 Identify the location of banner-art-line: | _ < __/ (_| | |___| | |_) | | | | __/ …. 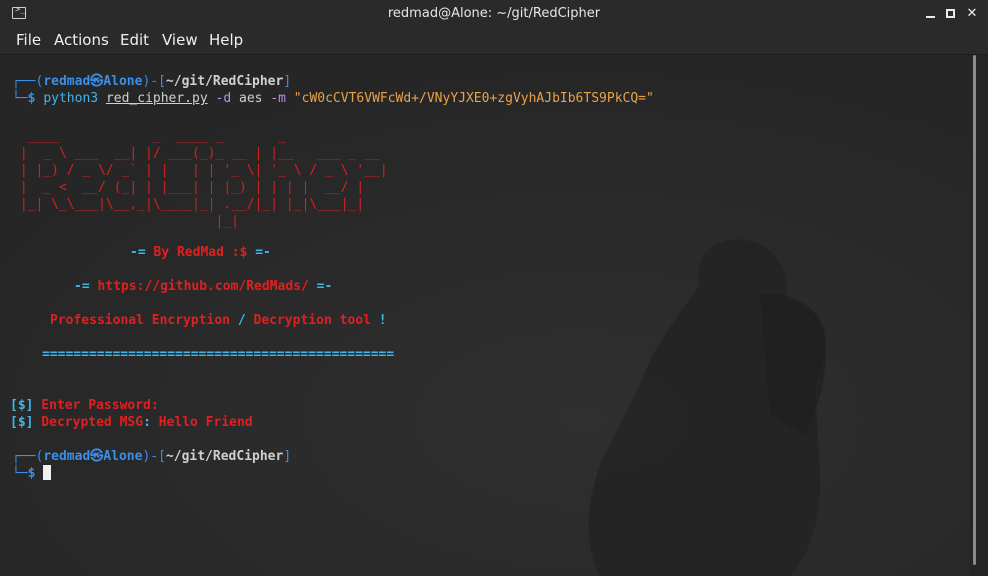
(188, 187).